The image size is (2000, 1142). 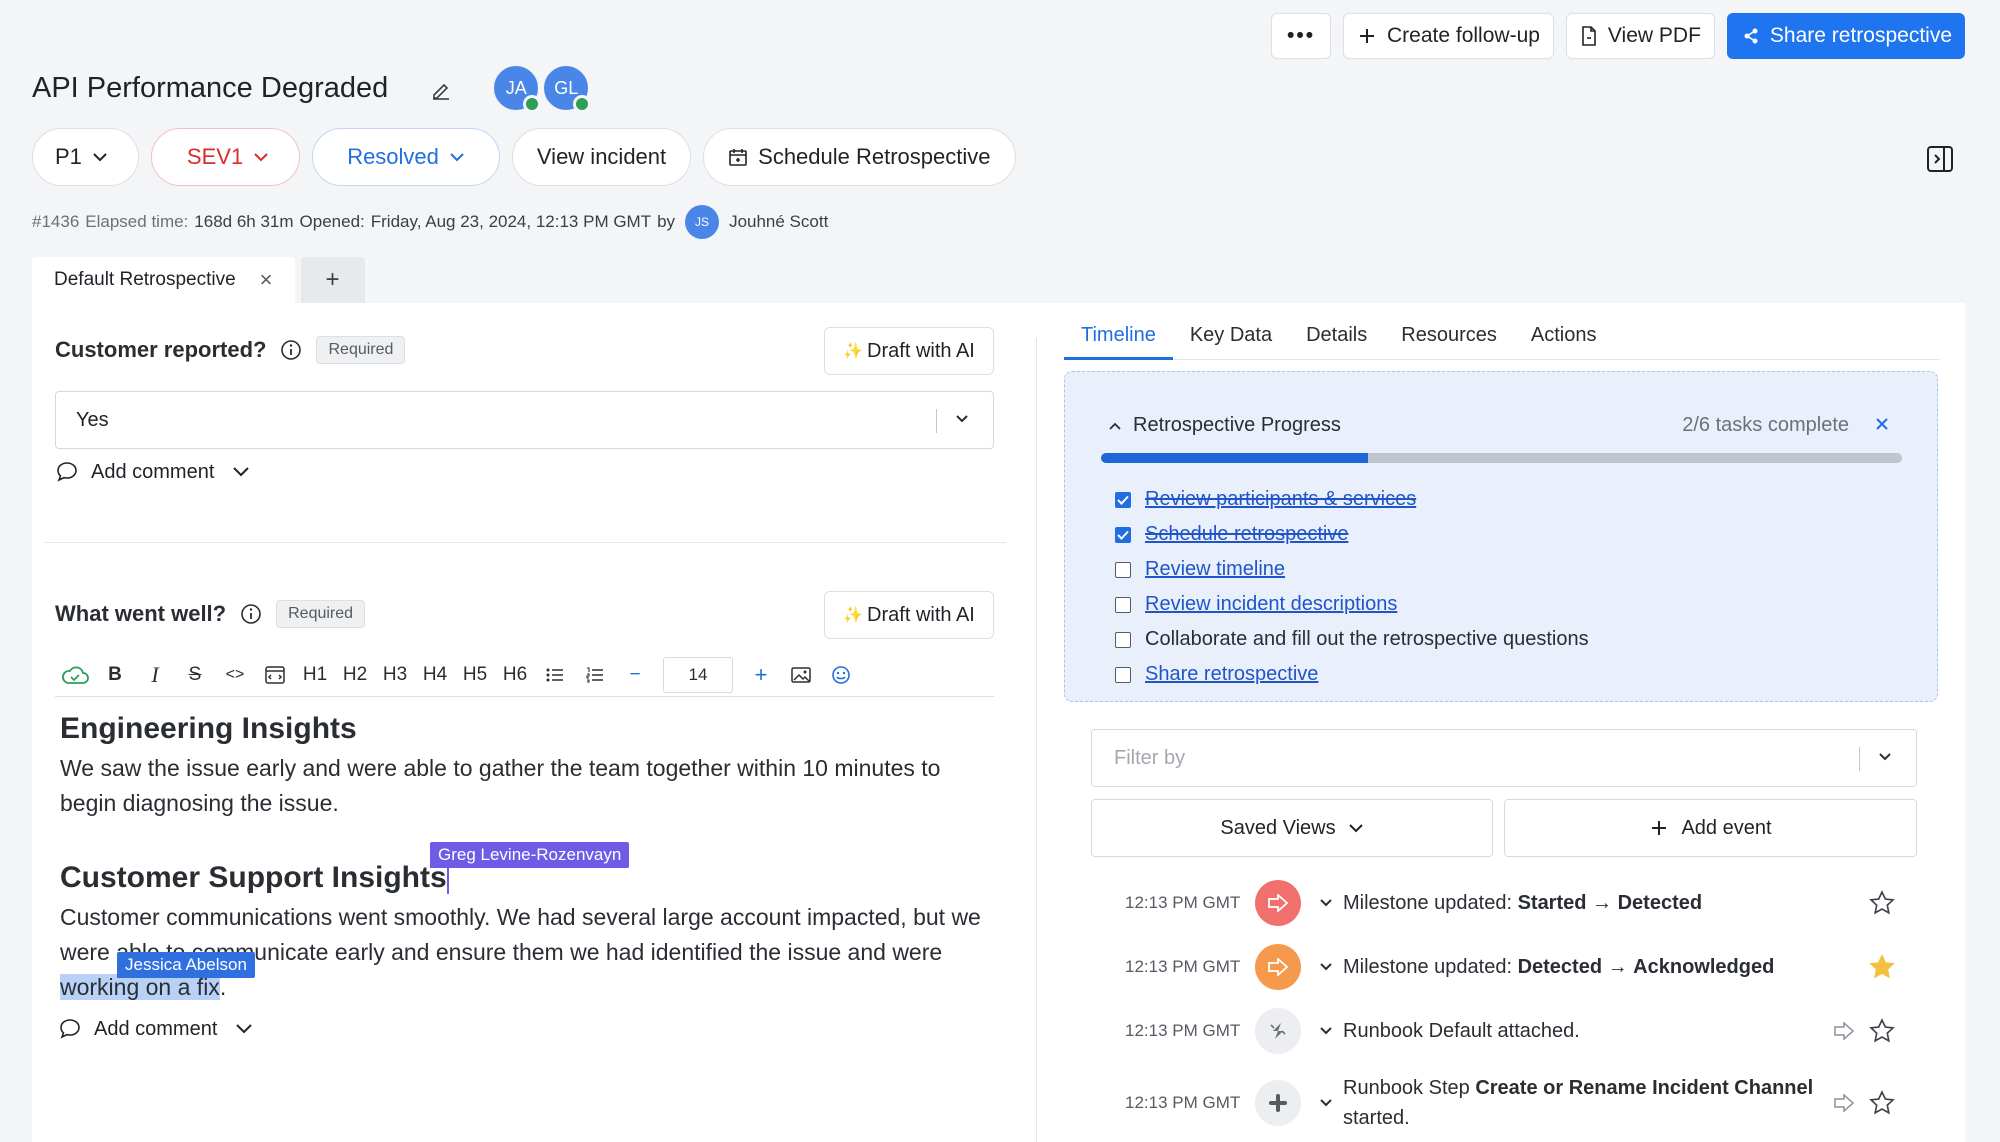 I want to click on task-item: Review incident descriptions, so click(x=1352, y=604).